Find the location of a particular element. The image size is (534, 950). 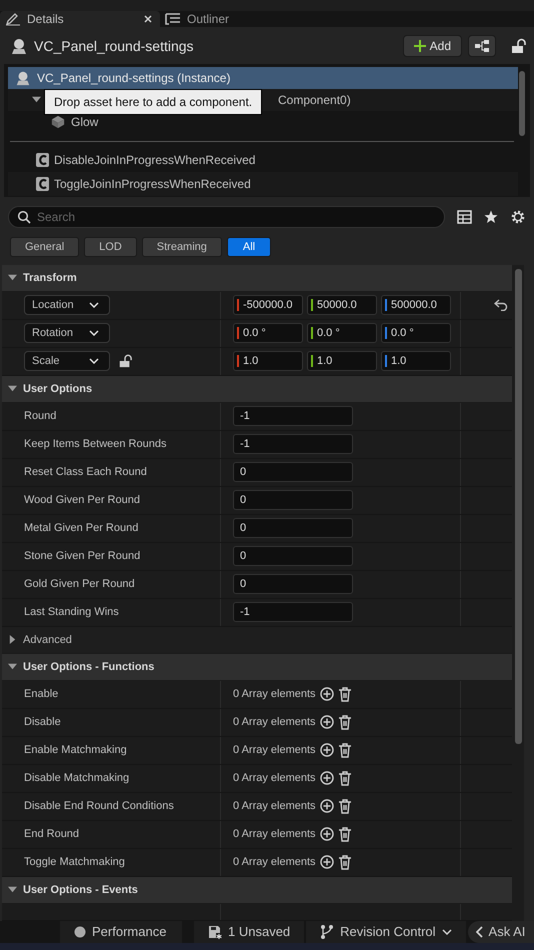

panel-tab: Details is located at coordinates (80, 19).